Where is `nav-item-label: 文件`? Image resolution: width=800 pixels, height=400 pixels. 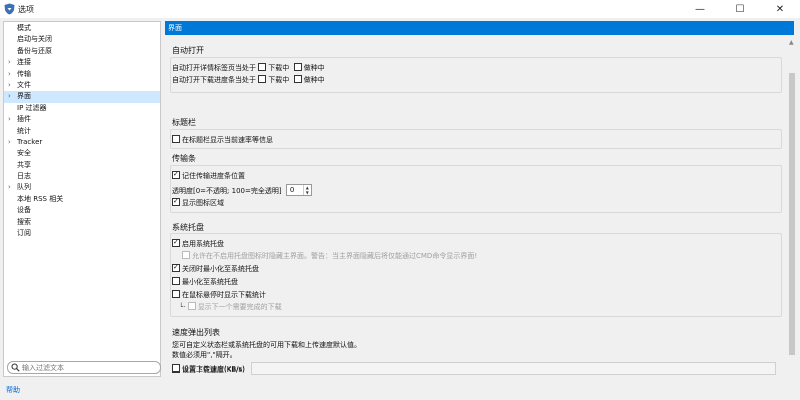 nav-item-label: 文件 is located at coordinates (24, 84).